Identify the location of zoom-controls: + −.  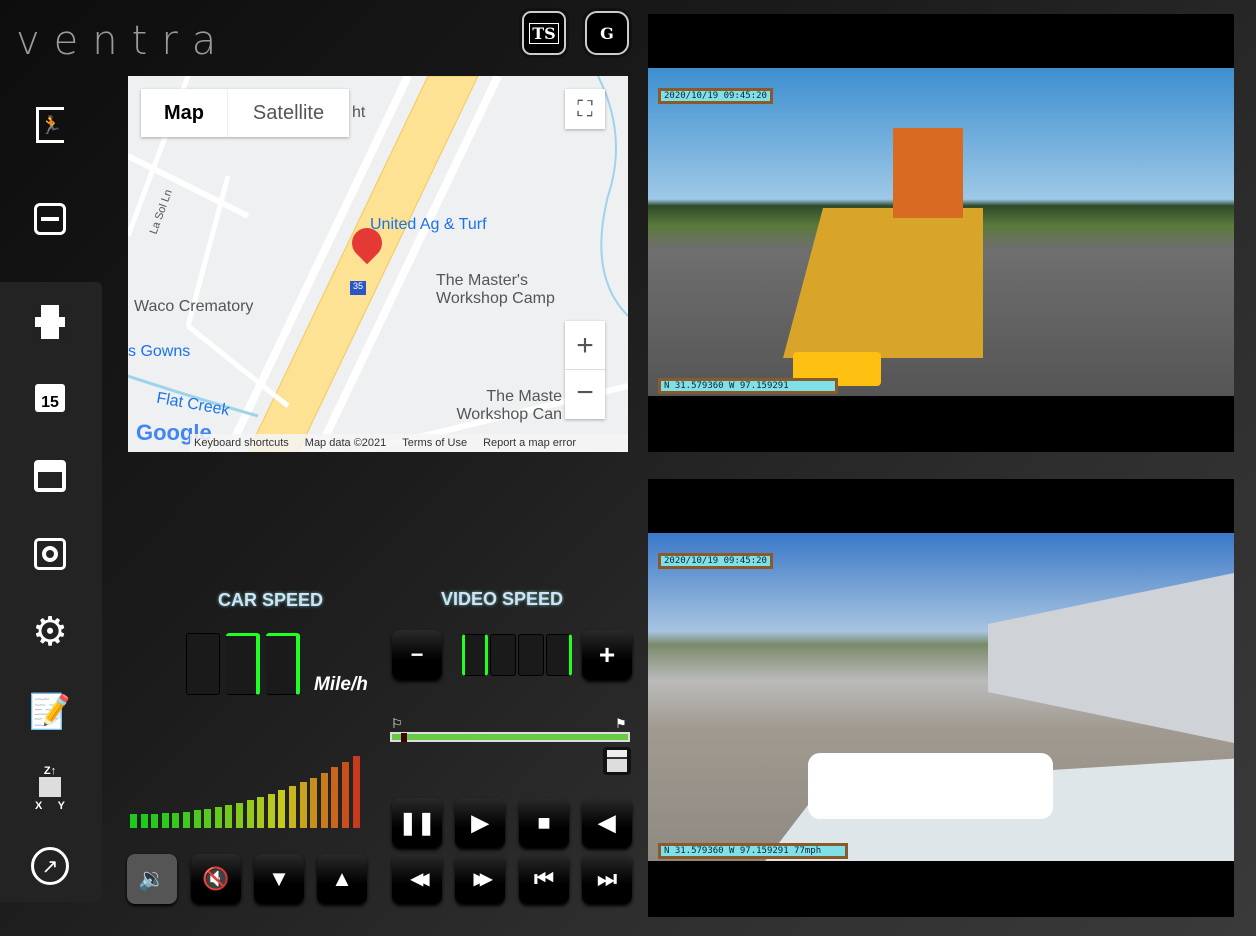
(585, 370).